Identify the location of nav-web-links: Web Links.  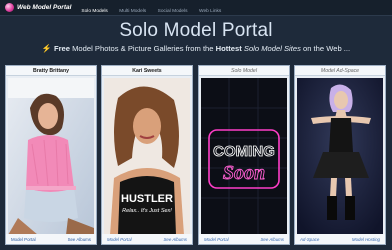
(210, 11).